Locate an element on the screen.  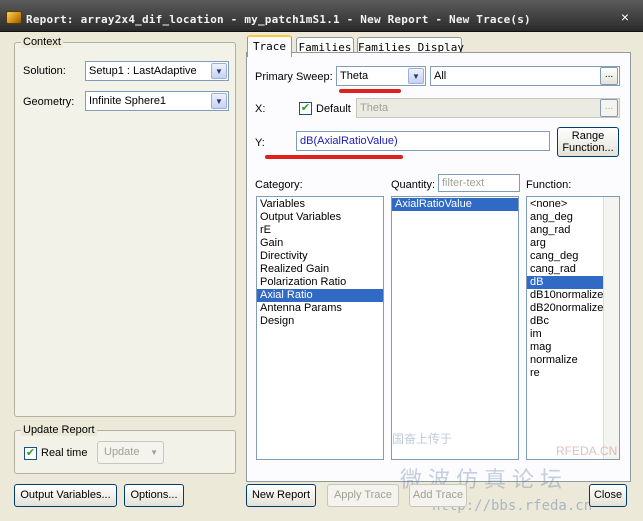
realtime-checkbox: ✔ is located at coordinates (30, 453).